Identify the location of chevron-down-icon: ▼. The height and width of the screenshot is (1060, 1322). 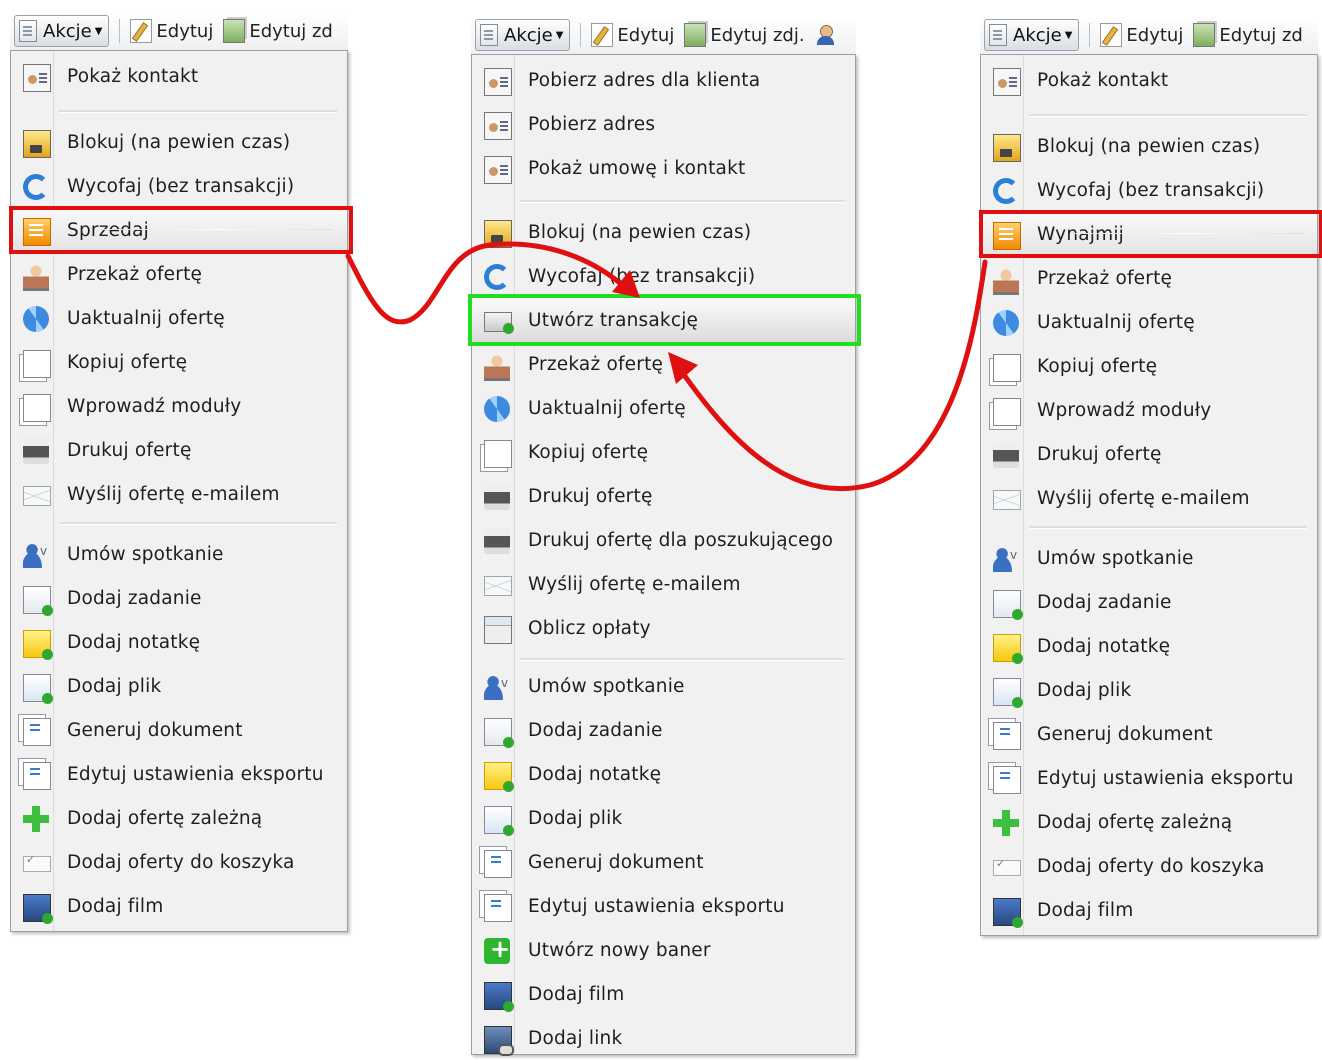
(1068, 35).